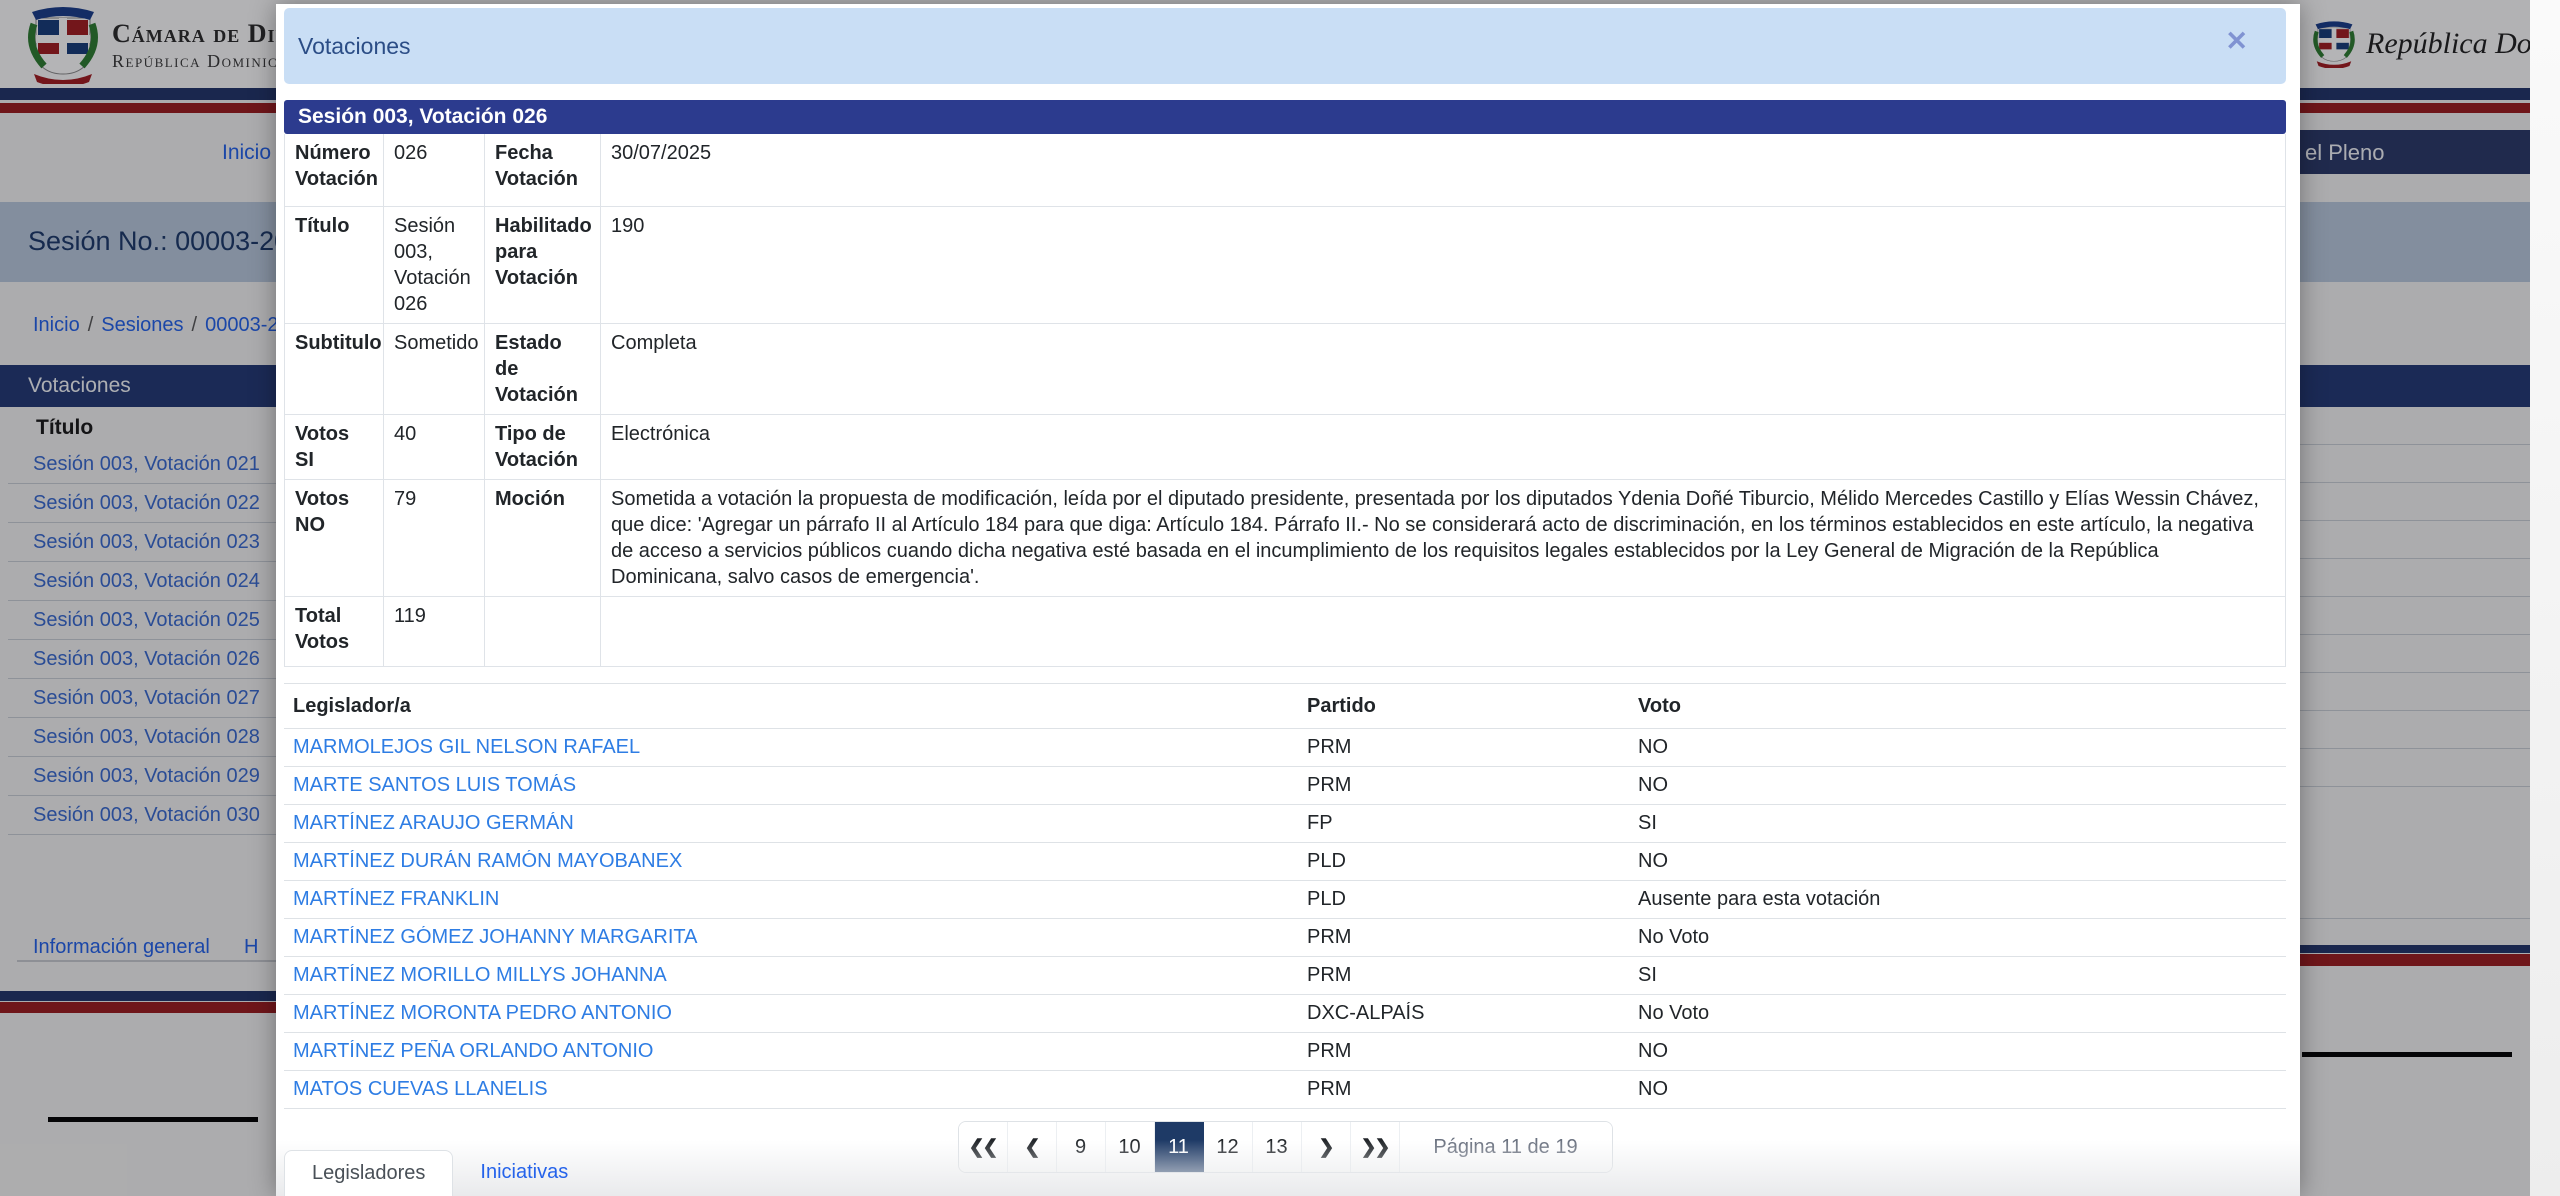 The height and width of the screenshot is (1196, 2560). I want to click on legislator-vote: Ausente para esta votación, so click(1759, 899).